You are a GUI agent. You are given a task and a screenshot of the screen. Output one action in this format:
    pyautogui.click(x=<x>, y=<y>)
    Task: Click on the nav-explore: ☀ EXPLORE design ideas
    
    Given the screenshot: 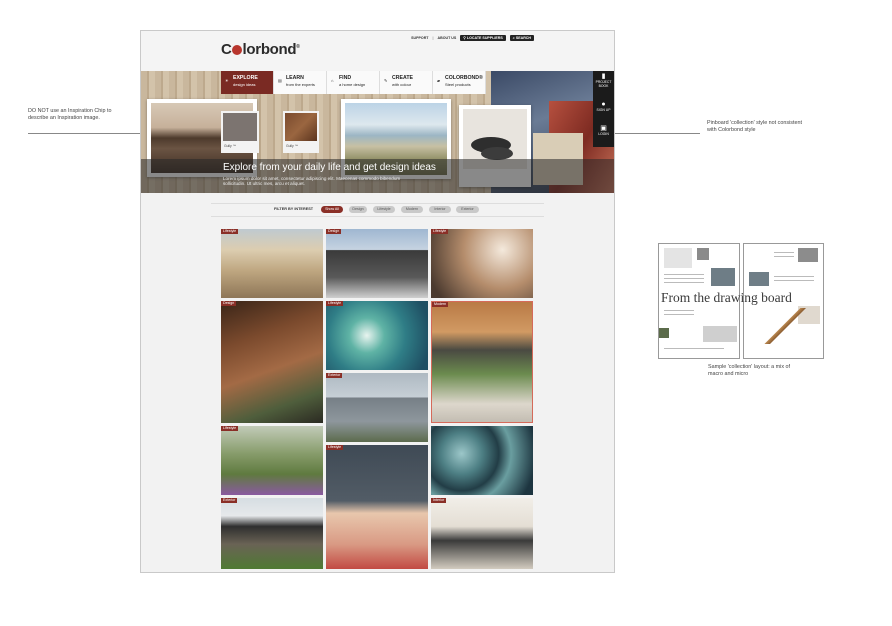 What is the action you would take?
    pyautogui.click(x=247, y=82)
    